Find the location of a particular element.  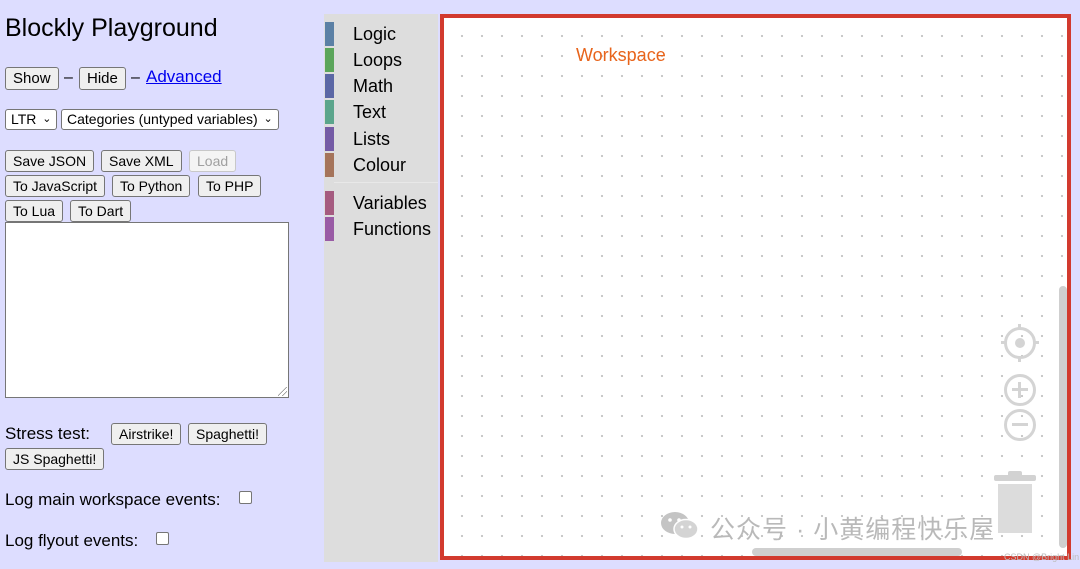

toolbox-category-functions: Functions is located at coordinates (381, 229).